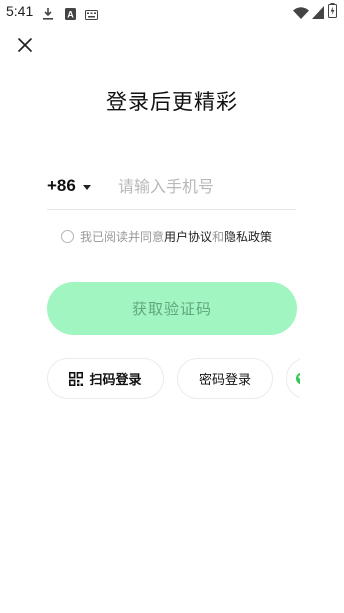 Image resolution: width=344 pixels, height=613 pixels. I want to click on agreement-prefix: 我已阅读并同意, so click(122, 236).